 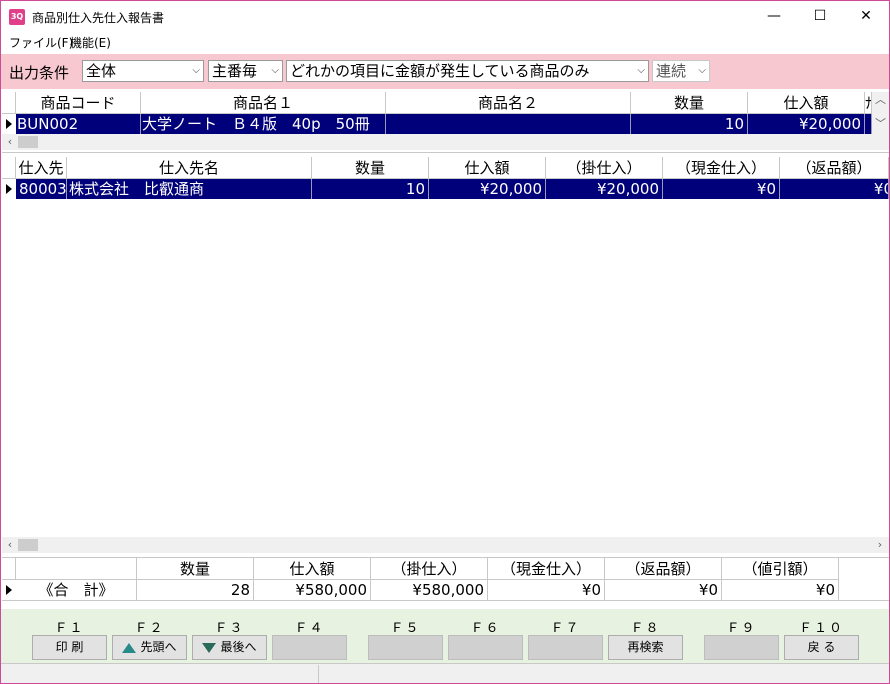 What do you see at coordinates (189, 189) in the screenshot?
I see `cell-supplier-name: 株式会社 比叡通商` at bounding box center [189, 189].